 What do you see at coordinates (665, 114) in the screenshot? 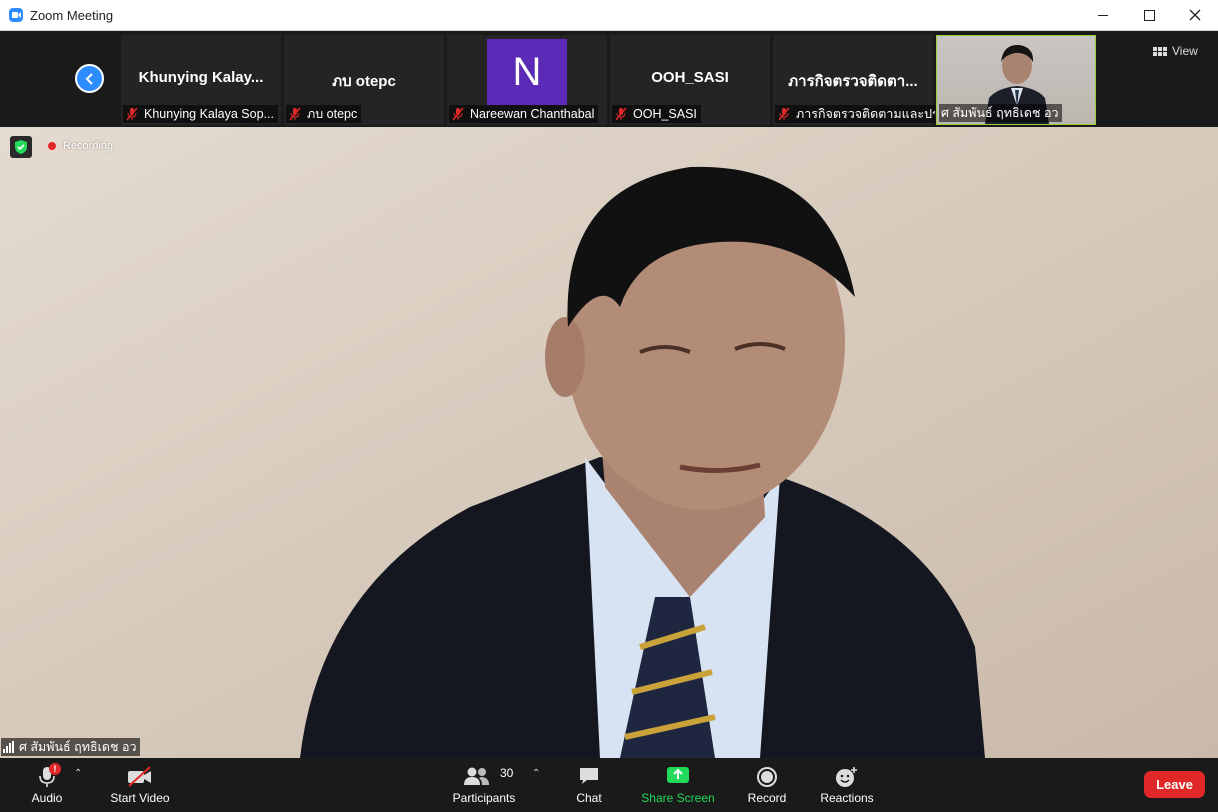
I see `participant-label-text: OOH_SASI` at bounding box center [665, 114].